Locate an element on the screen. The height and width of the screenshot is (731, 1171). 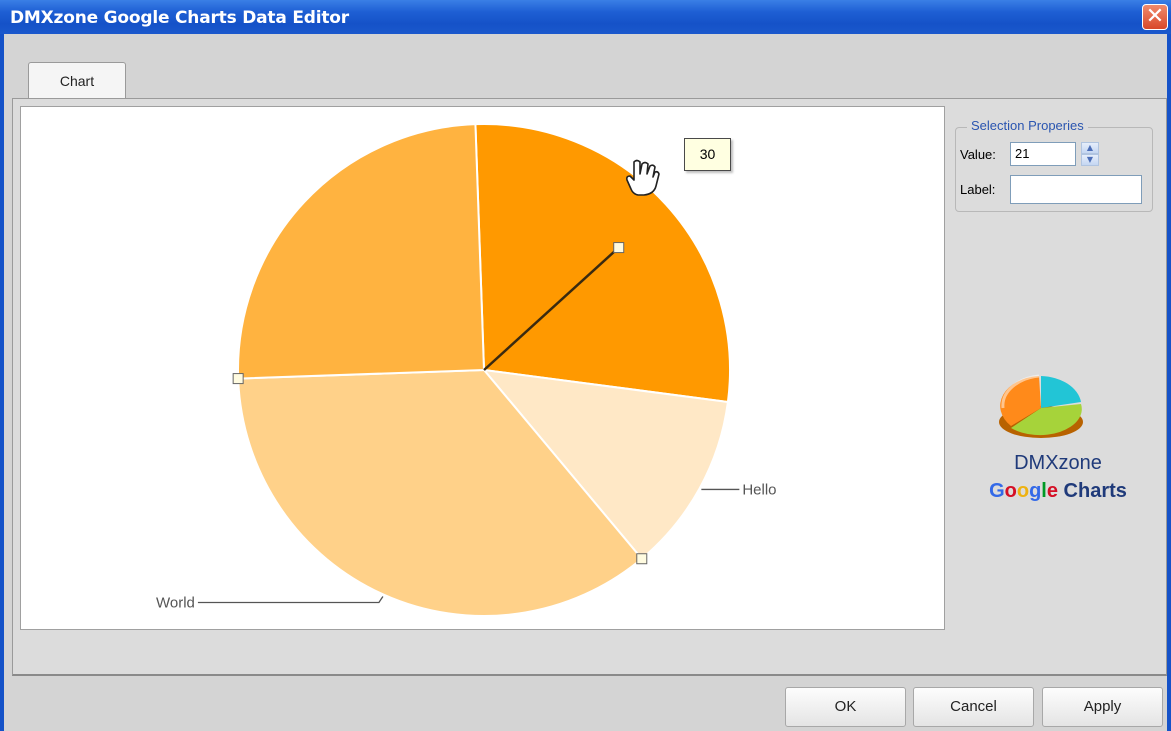
apply-button: Apply is located at coordinates (1102, 707).